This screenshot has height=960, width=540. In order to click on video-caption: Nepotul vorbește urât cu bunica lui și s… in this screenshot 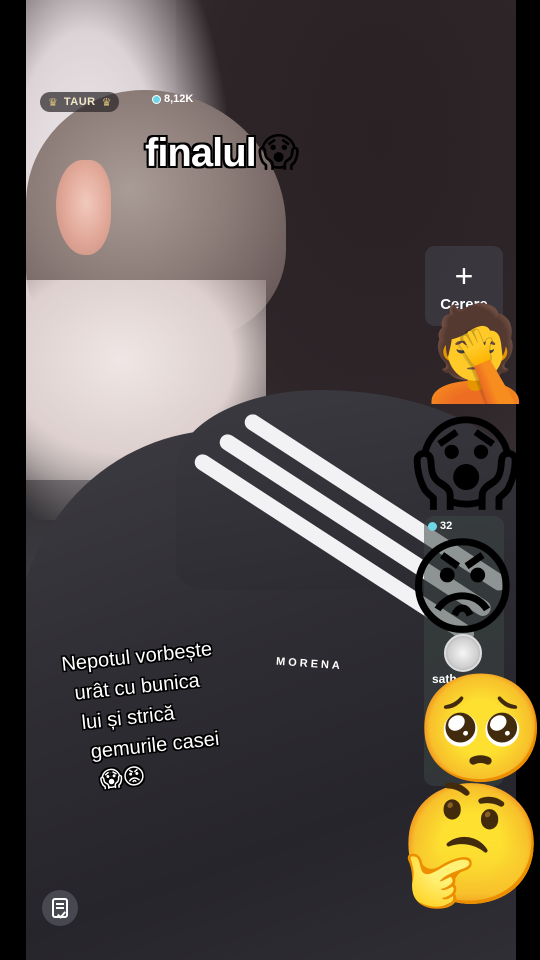, I will do `click(143, 716)`.